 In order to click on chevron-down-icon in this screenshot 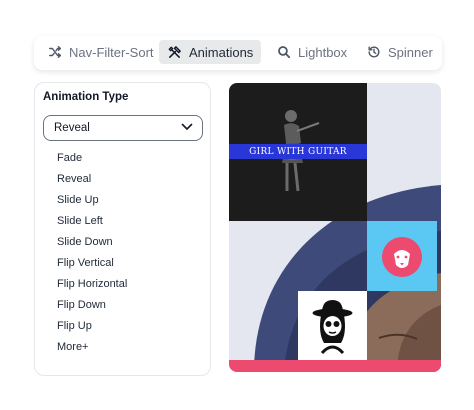, I will do `click(187, 128)`.